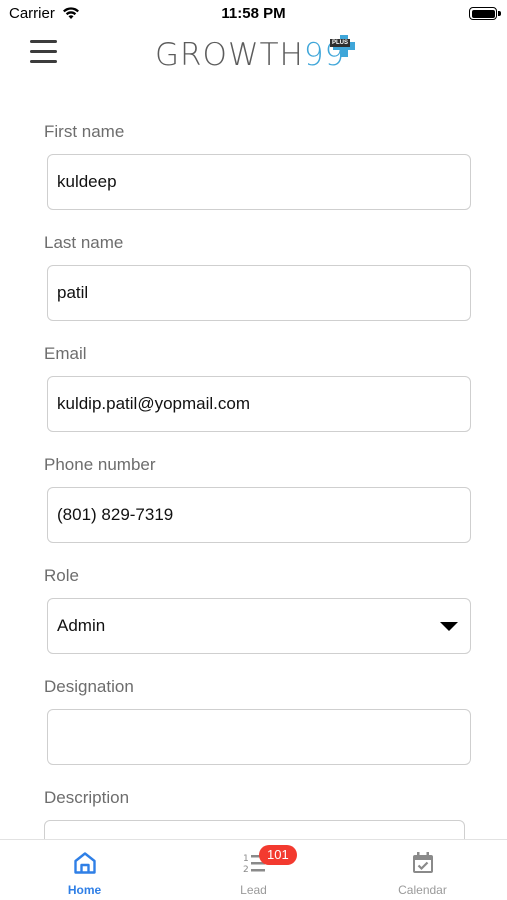 This screenshot has height=900, width=507. Describe the element at coordinates (257, 813) in the screenshot. I see `description-field: Description` at that location.